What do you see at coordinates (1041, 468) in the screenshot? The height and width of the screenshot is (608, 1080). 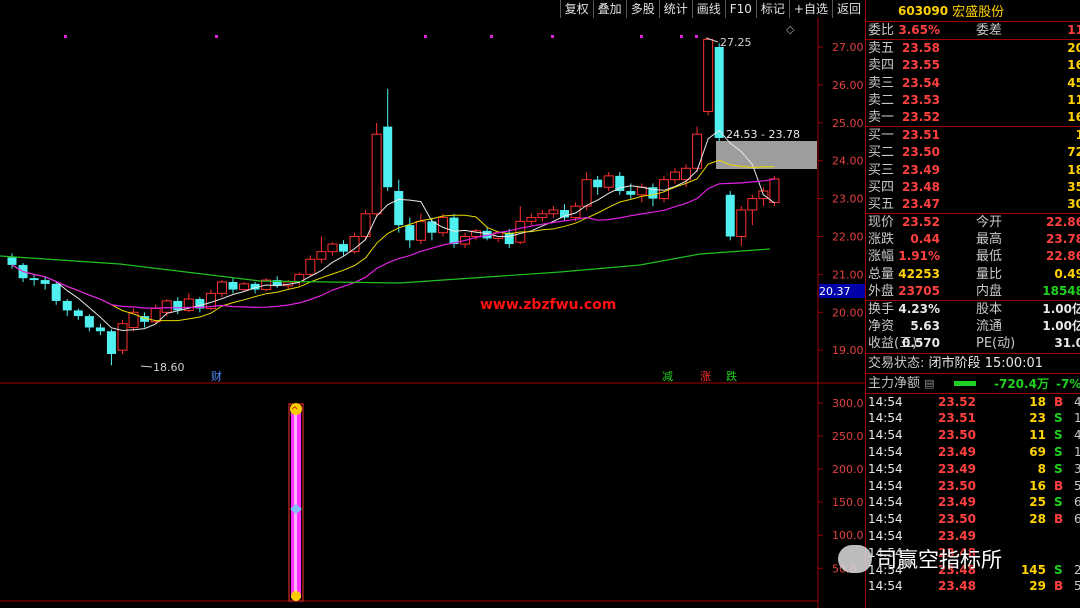 I see `tick-volume: 8` at bounding box center [1041, 468].